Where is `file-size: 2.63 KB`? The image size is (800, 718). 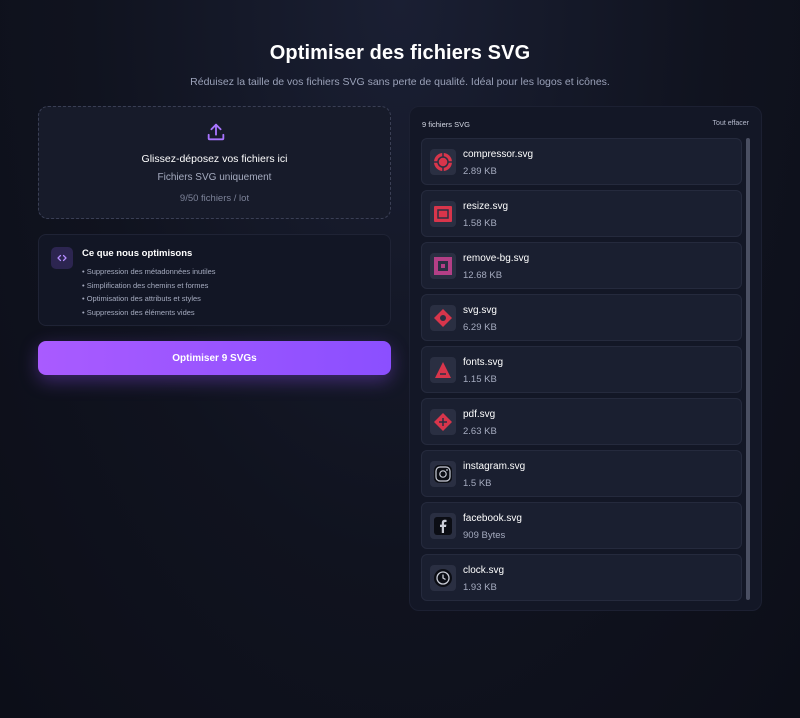
file-size: 2.63 KB is located at coordinates (480, 431).